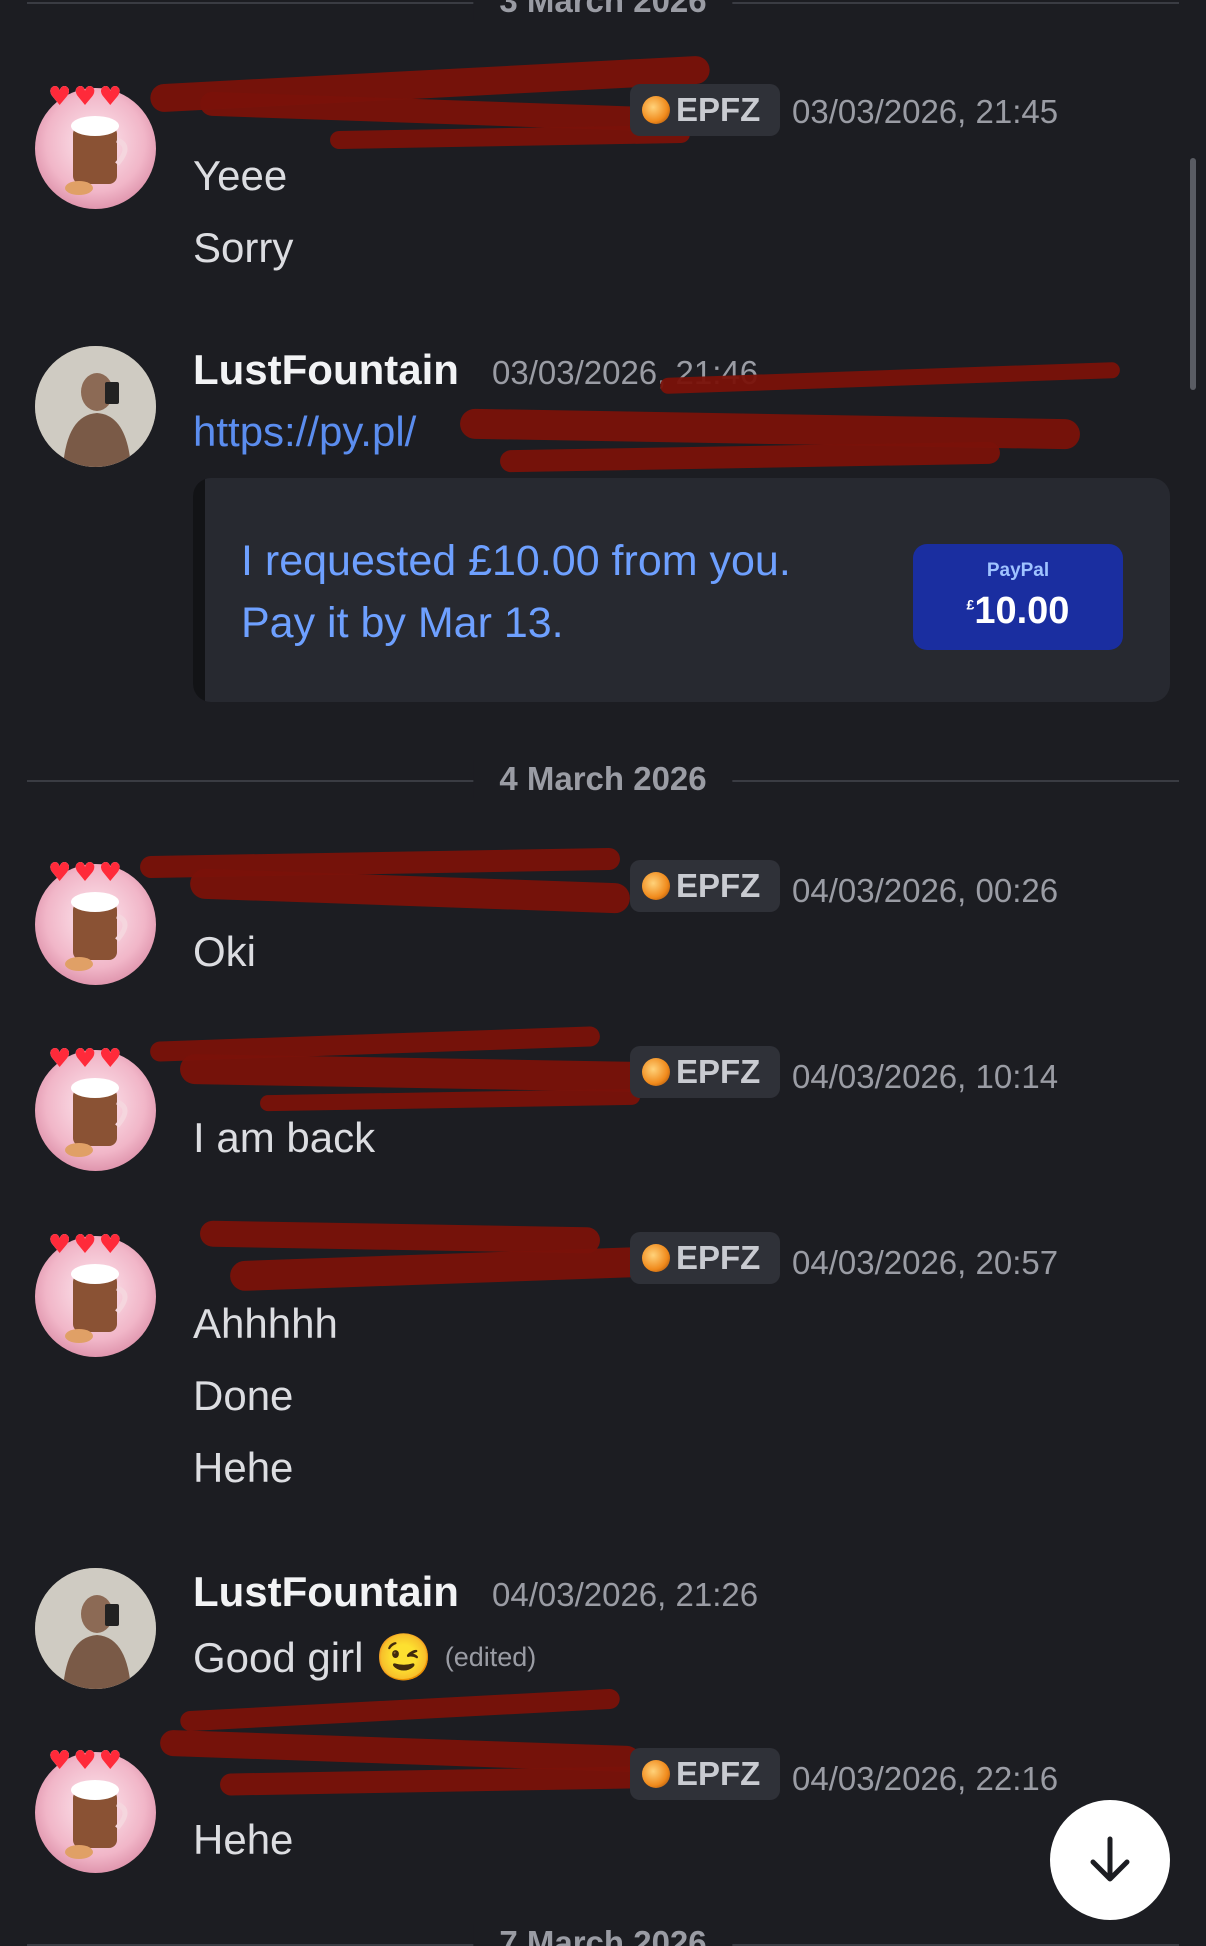 The image size is (1206, 1946). I want to click on paypal-pay-button: PayPal £10.00, so click(1018, 597).